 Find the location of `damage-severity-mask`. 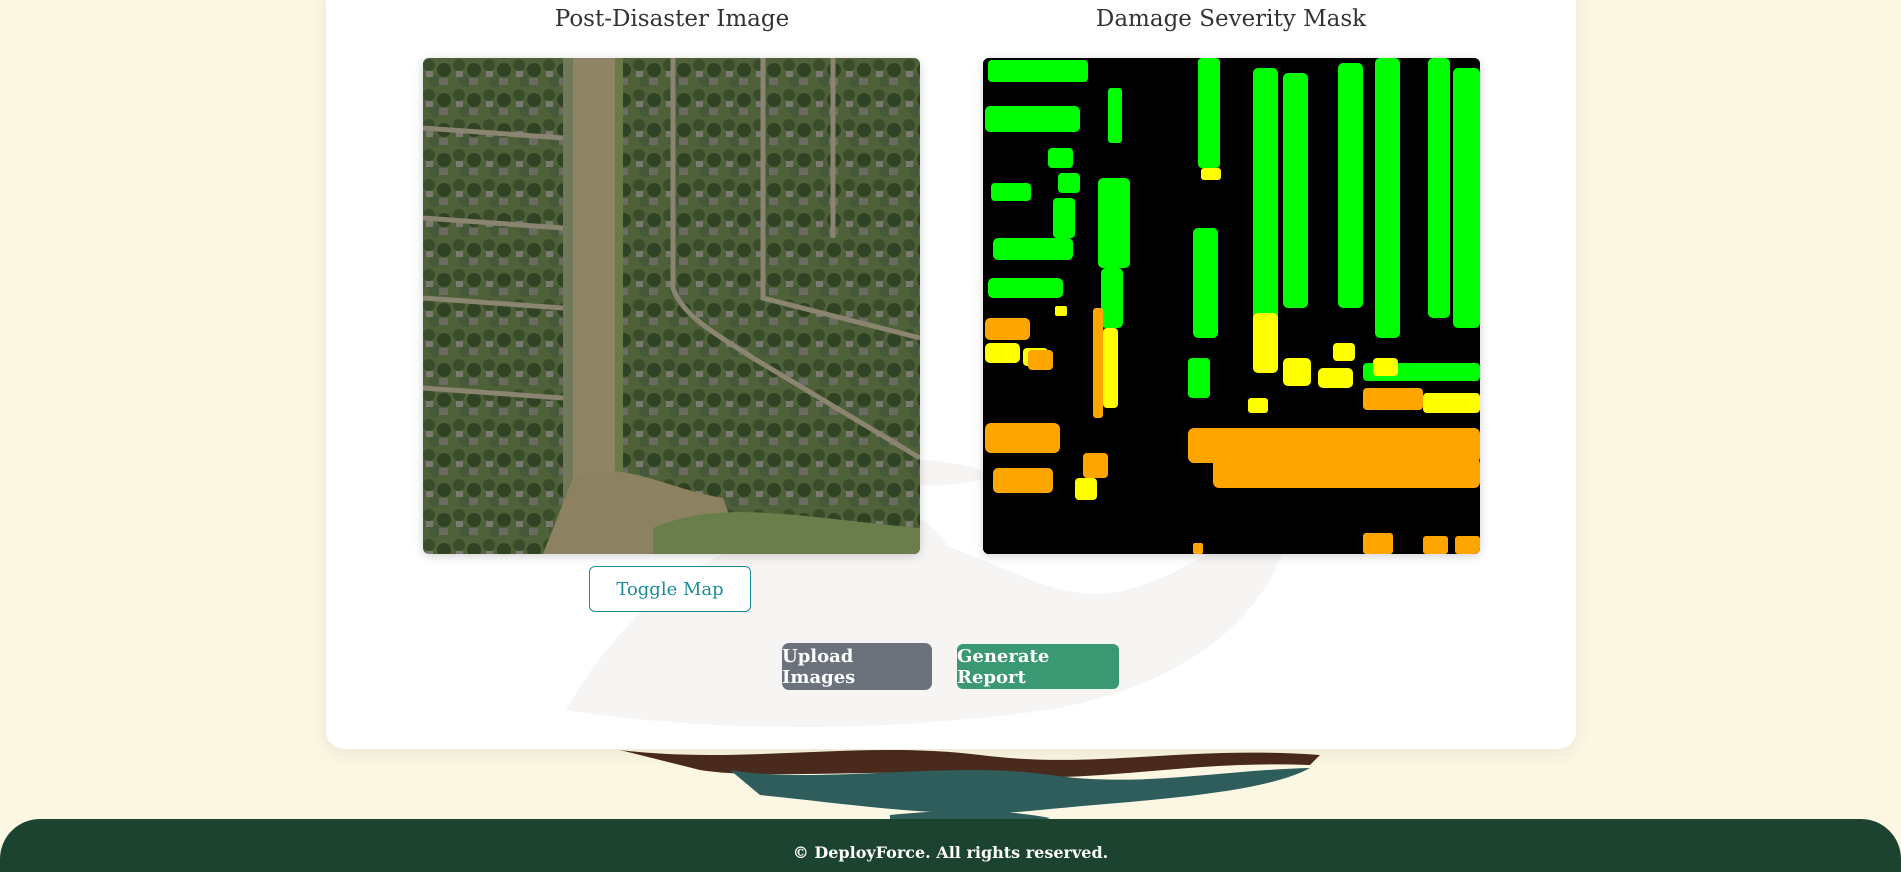

damage-severity-mask is located at coordinates (1231, 306).